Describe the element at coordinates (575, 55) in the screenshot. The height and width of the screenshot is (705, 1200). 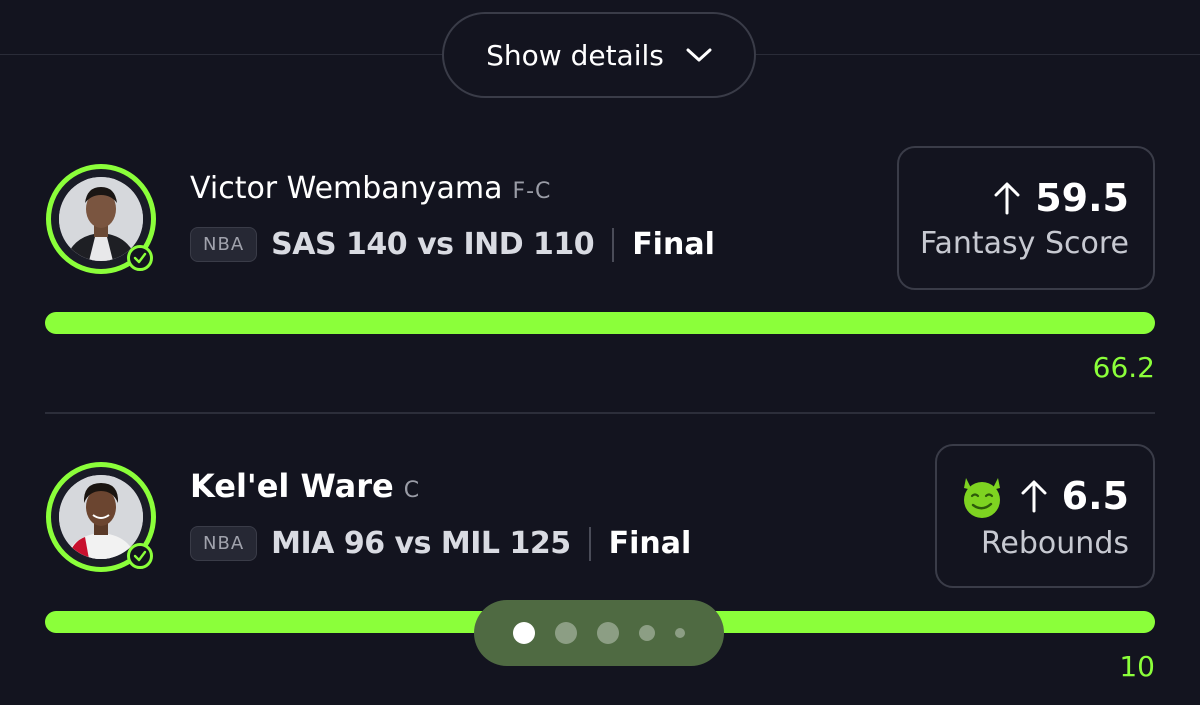
I see `show-details-label: Show details` at that location.